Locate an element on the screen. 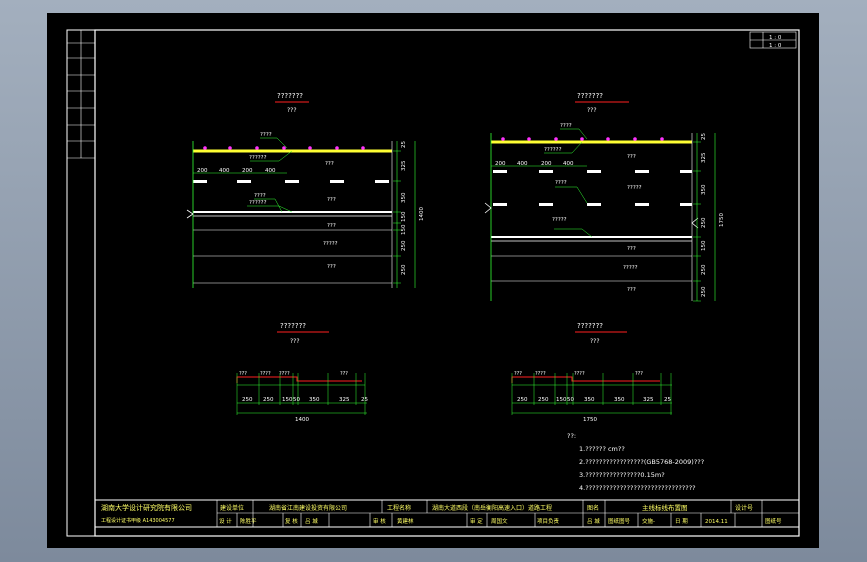 This screenshot has width=867, height=562. right-blabel-2: ???? is located at coordinates (540, 374).